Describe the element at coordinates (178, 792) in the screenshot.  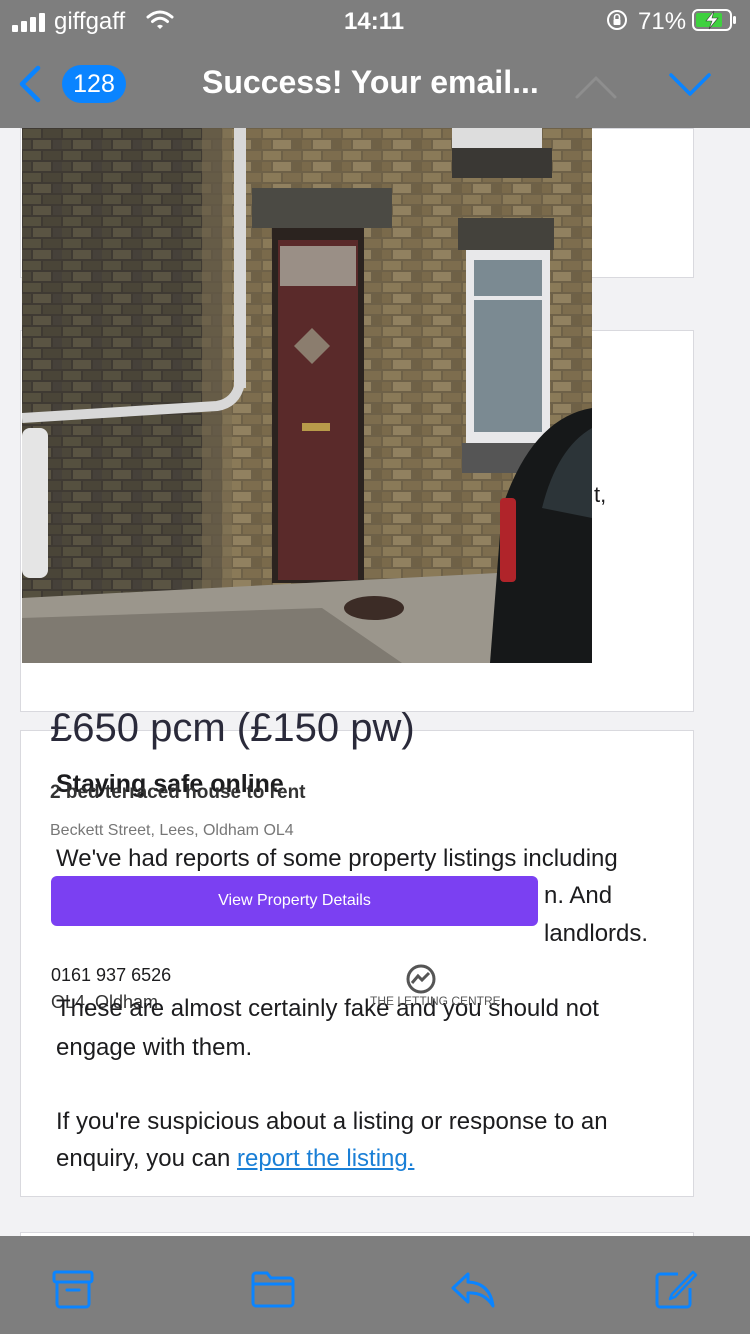
I see `property-type: 2 bed terraced house to rent` at that location.